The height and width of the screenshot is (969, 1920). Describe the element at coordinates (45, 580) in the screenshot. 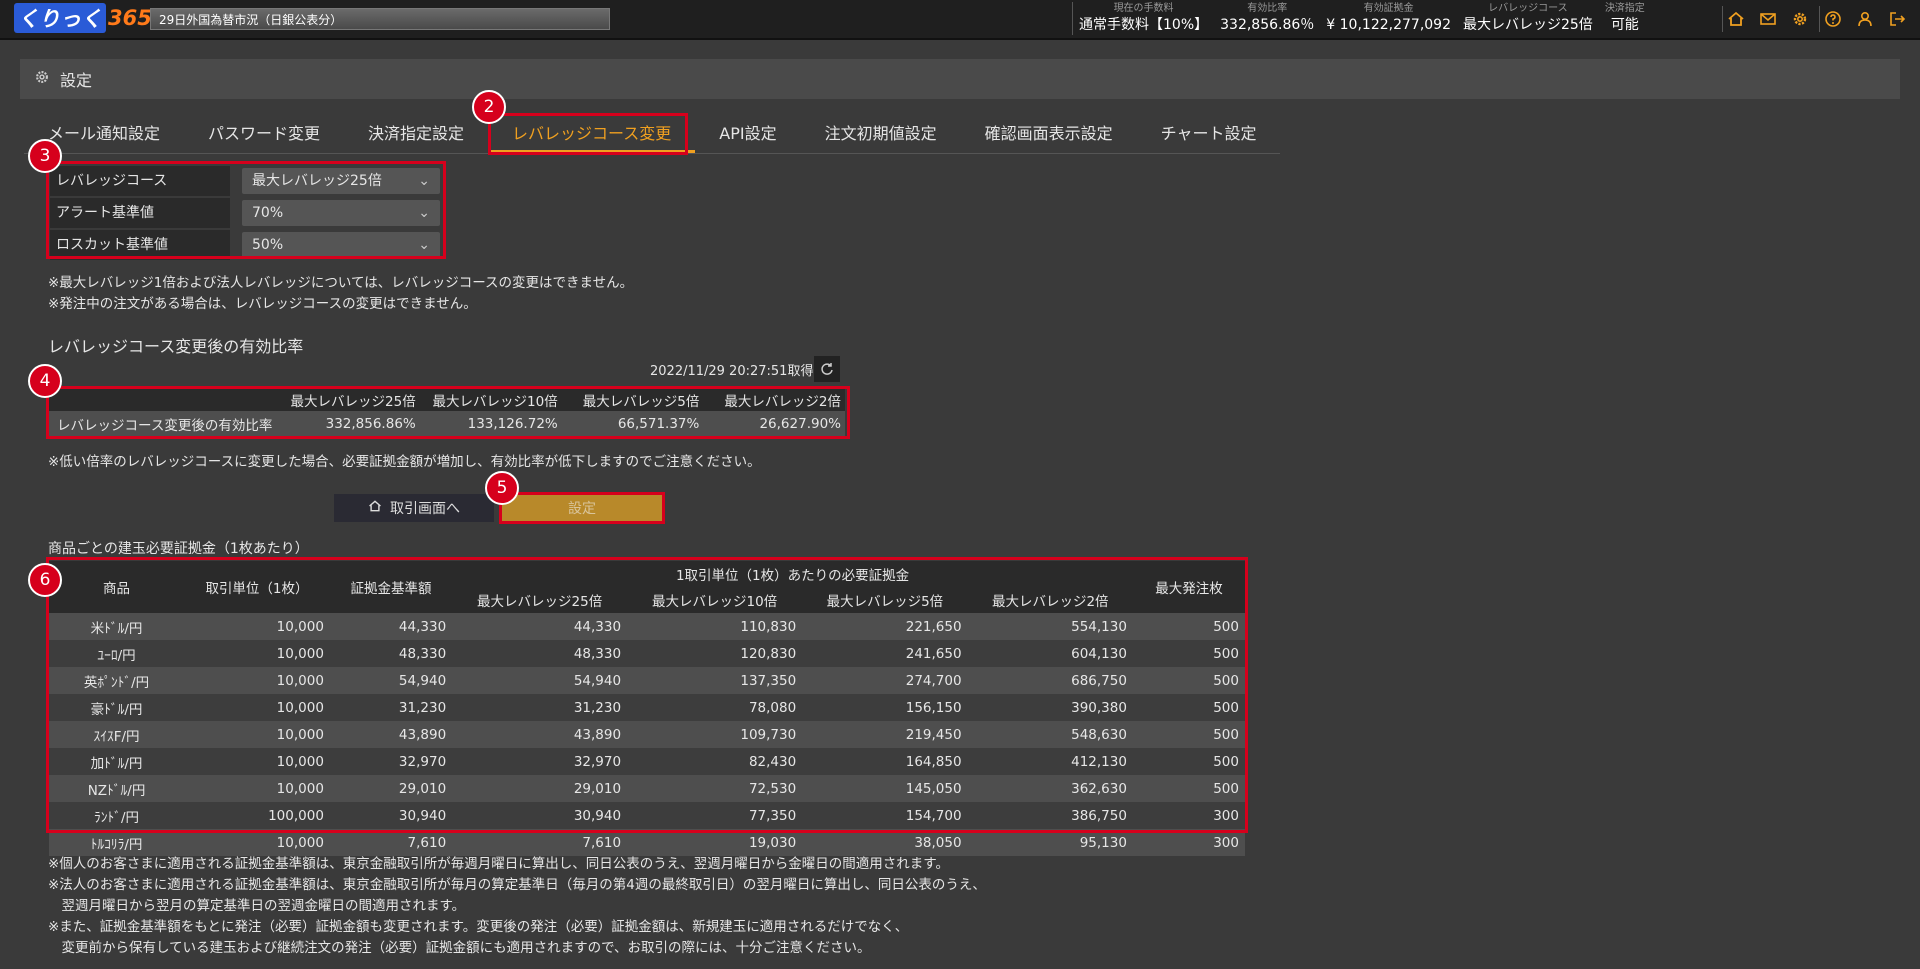

I see `annotation-badge: 6` at that location.